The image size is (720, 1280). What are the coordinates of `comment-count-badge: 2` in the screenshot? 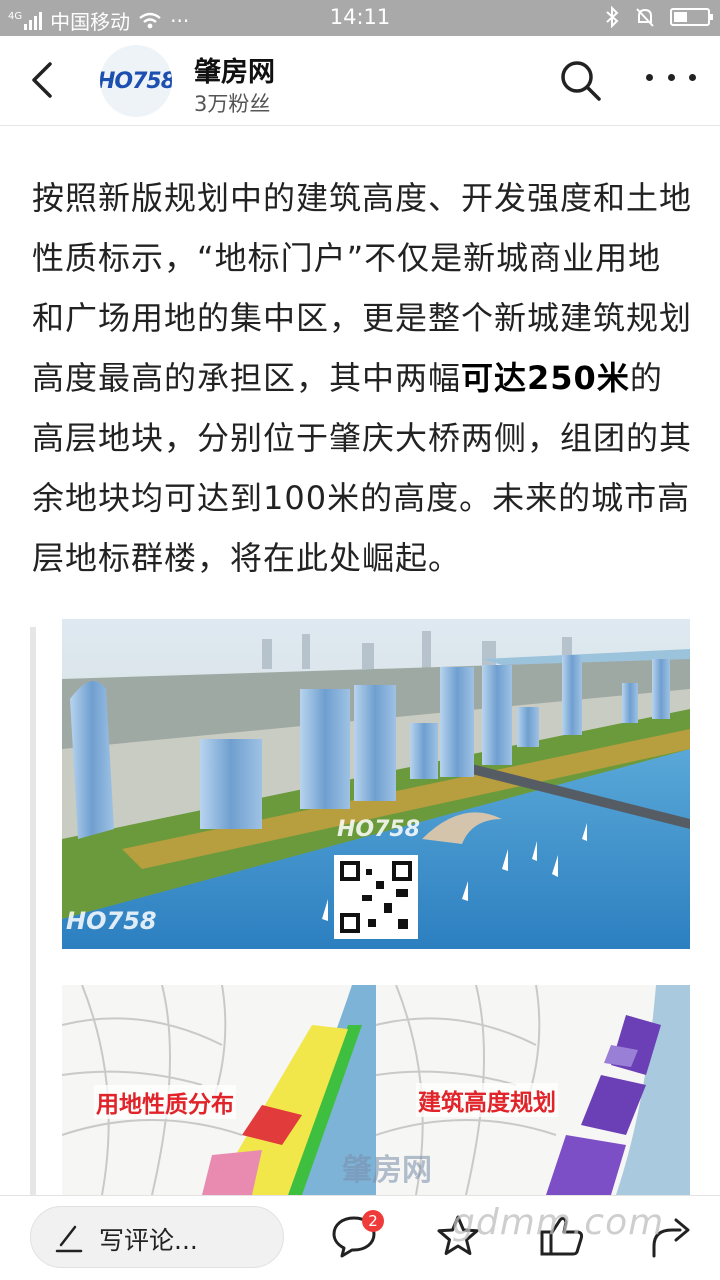 It's located at (373, 1221).